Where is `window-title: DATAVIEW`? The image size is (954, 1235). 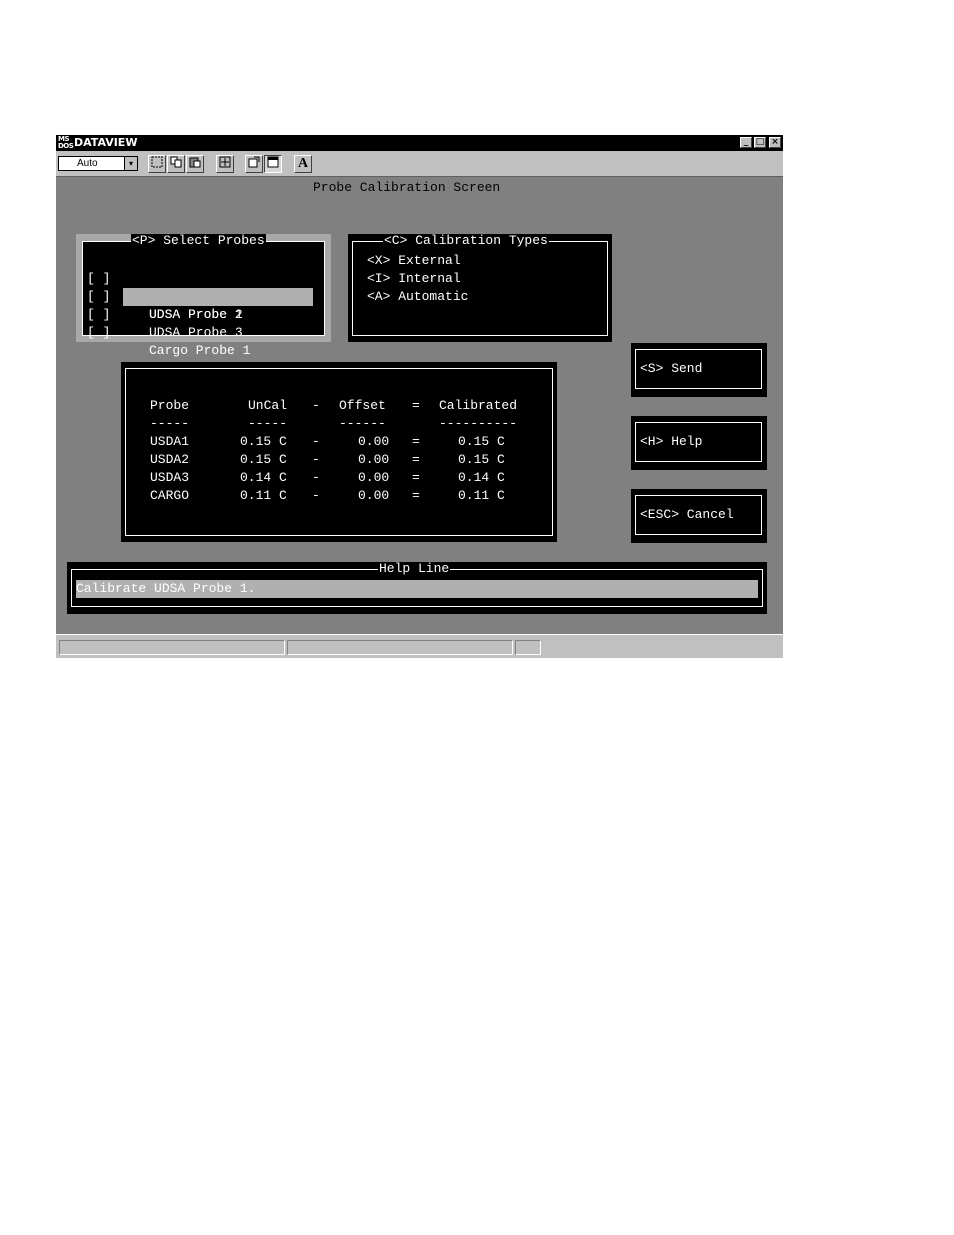
window-title: DATAVIEW is located at coordinates (106, 142).